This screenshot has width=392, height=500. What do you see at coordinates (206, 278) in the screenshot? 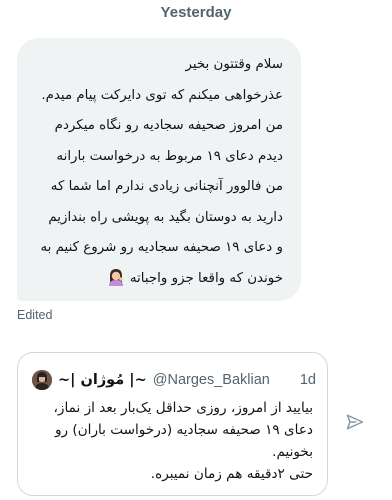
I see `message-line: خوندن که واقعا جزو واجباته` at bounding box center [206, 278].